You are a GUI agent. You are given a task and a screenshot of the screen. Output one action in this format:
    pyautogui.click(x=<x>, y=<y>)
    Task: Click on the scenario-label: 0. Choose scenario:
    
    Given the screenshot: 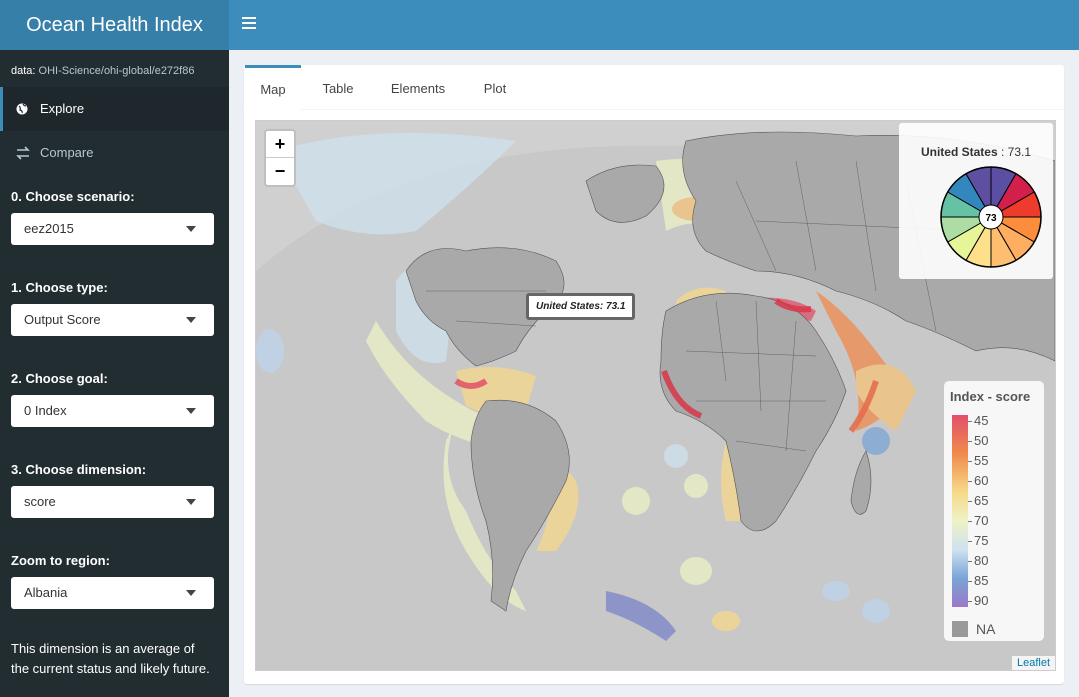 What is the action you would take?
    pyautogui.click(x=73, y=196)
    